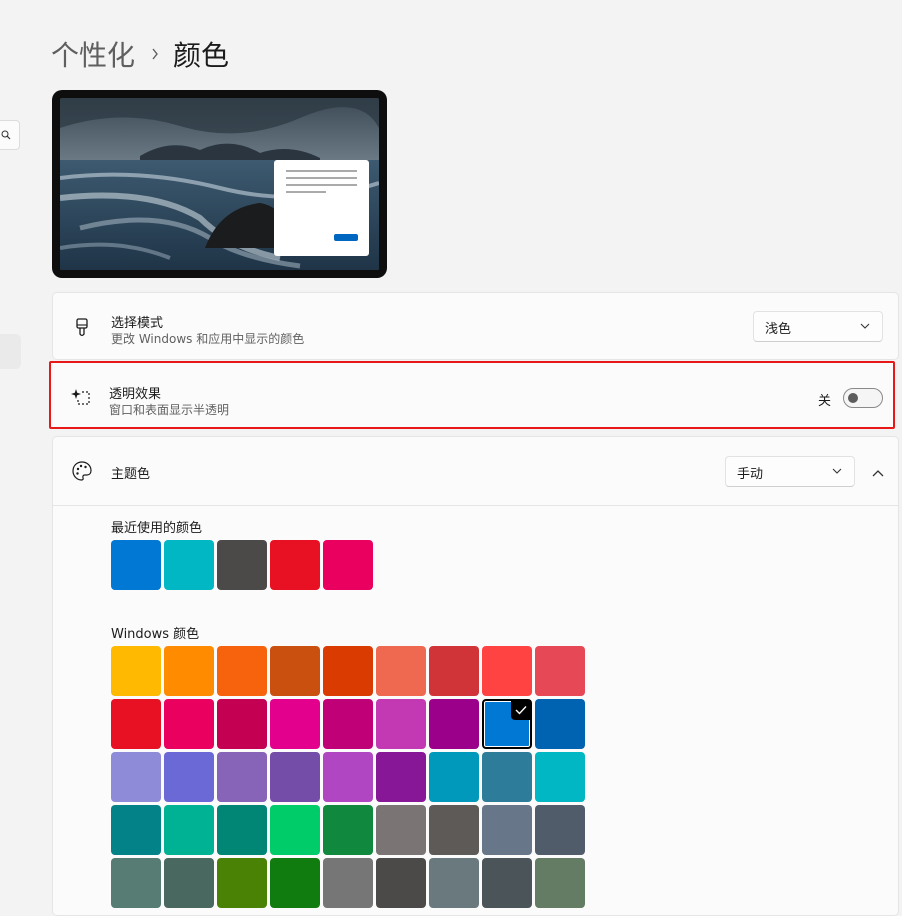  Describe the element at coordinates (208, 339) in the screenshot. I see `choose-mode-subtitle: 更改 Windows 和应用中显示的颜色` at that location.